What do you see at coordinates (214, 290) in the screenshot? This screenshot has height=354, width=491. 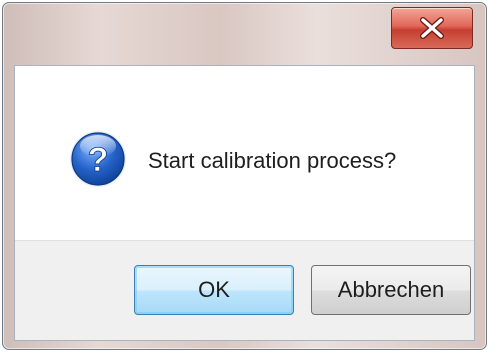 I see `ok-button: OK` at bounding box center [214, 290].